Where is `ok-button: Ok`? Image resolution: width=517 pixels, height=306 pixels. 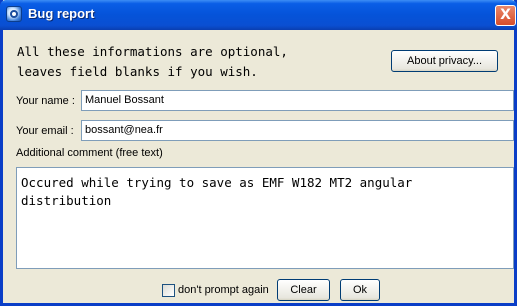
ok-button: Ok is located at coordinates (360, 290).